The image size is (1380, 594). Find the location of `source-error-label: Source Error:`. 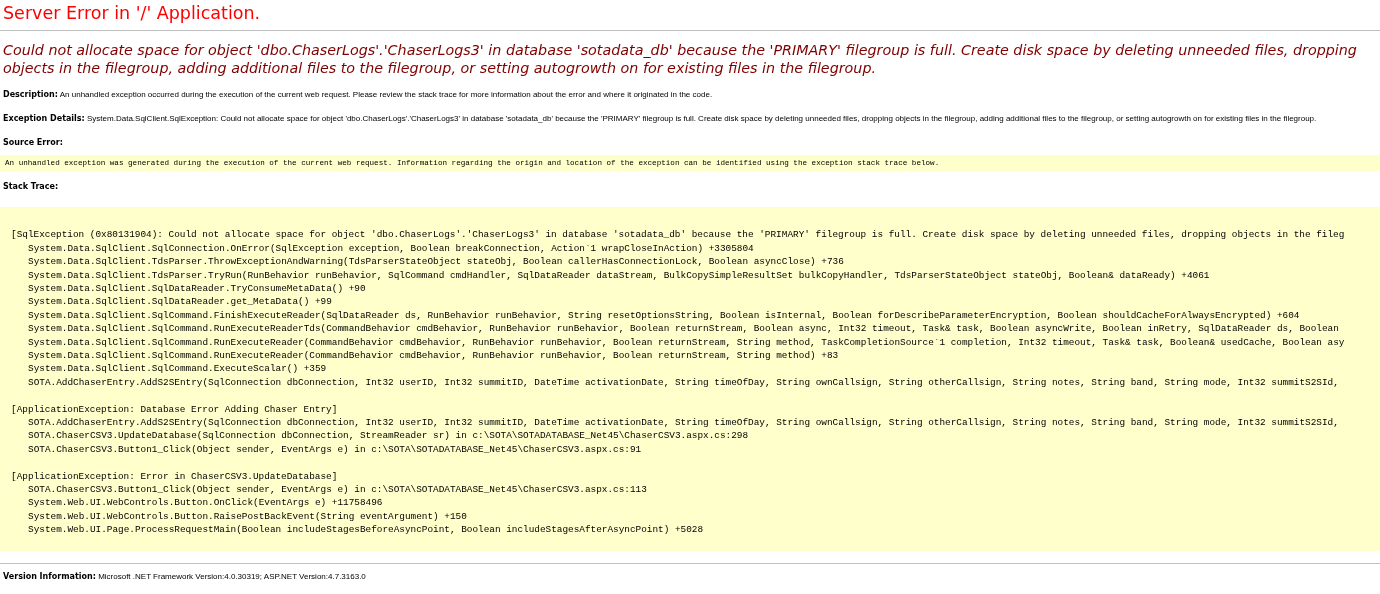

source-error-label: Source Error: is located at coordinates (33, 142).